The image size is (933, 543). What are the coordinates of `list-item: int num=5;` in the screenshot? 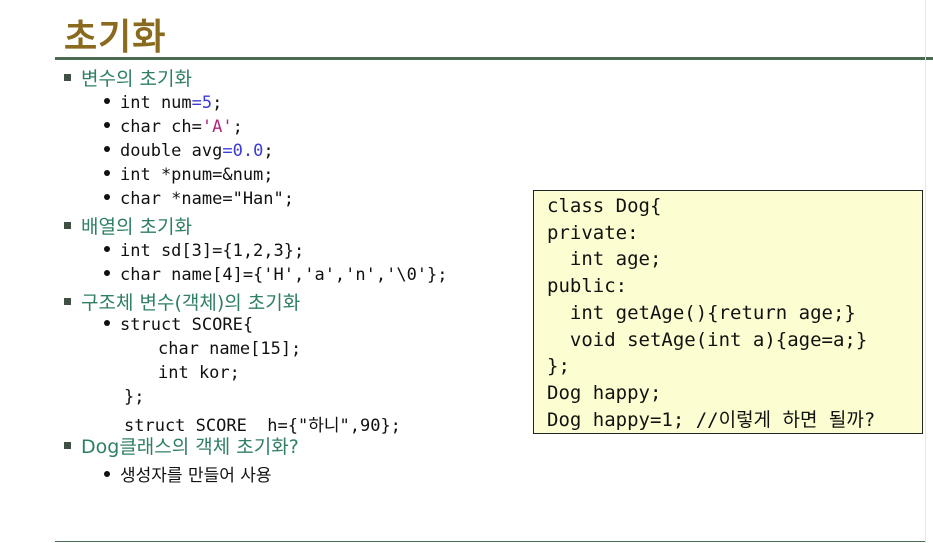 It's located at (163, 103).